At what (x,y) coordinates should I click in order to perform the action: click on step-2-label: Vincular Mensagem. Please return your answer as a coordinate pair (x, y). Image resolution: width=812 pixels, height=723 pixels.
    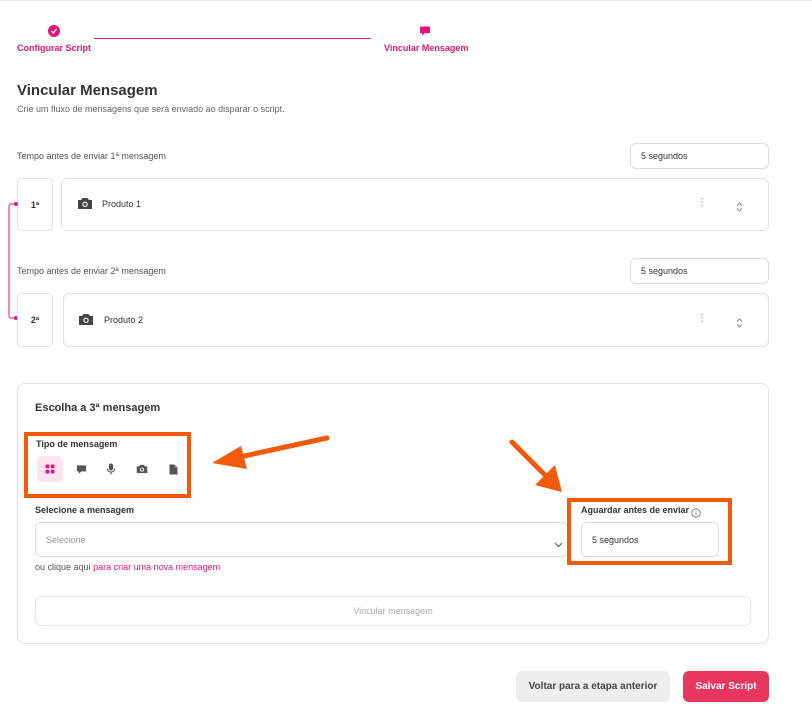
    Looking at the image, I should click on (426, 48).